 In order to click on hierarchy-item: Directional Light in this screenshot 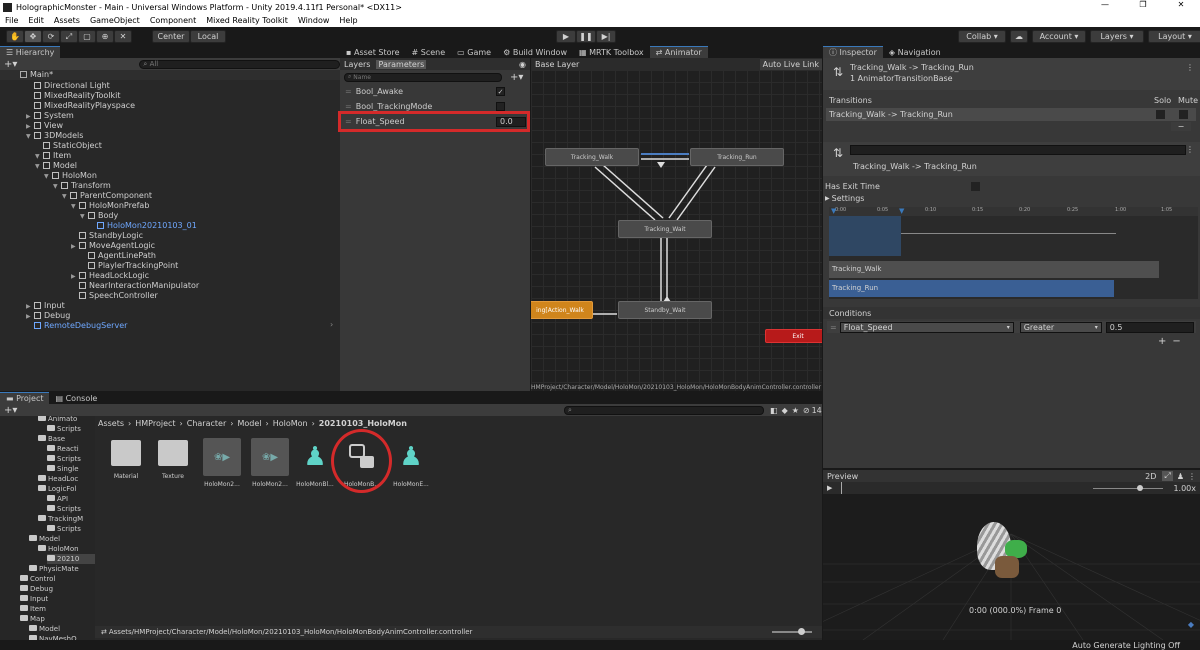, I will do `click(68, 86)`.